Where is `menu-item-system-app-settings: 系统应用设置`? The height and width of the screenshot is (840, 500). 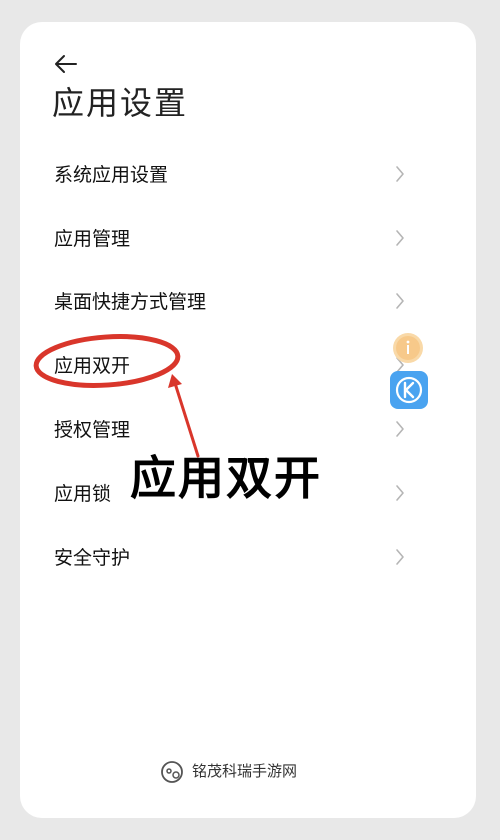 menu-item-system-app-settings: 系统应用设置 is located at coordinates (248, 174).